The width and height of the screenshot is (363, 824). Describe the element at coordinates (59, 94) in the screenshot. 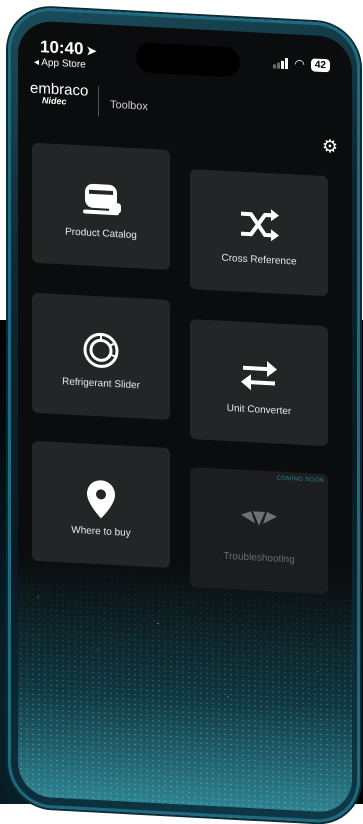

I see `brand-logo: embraco Nidec` at that location.